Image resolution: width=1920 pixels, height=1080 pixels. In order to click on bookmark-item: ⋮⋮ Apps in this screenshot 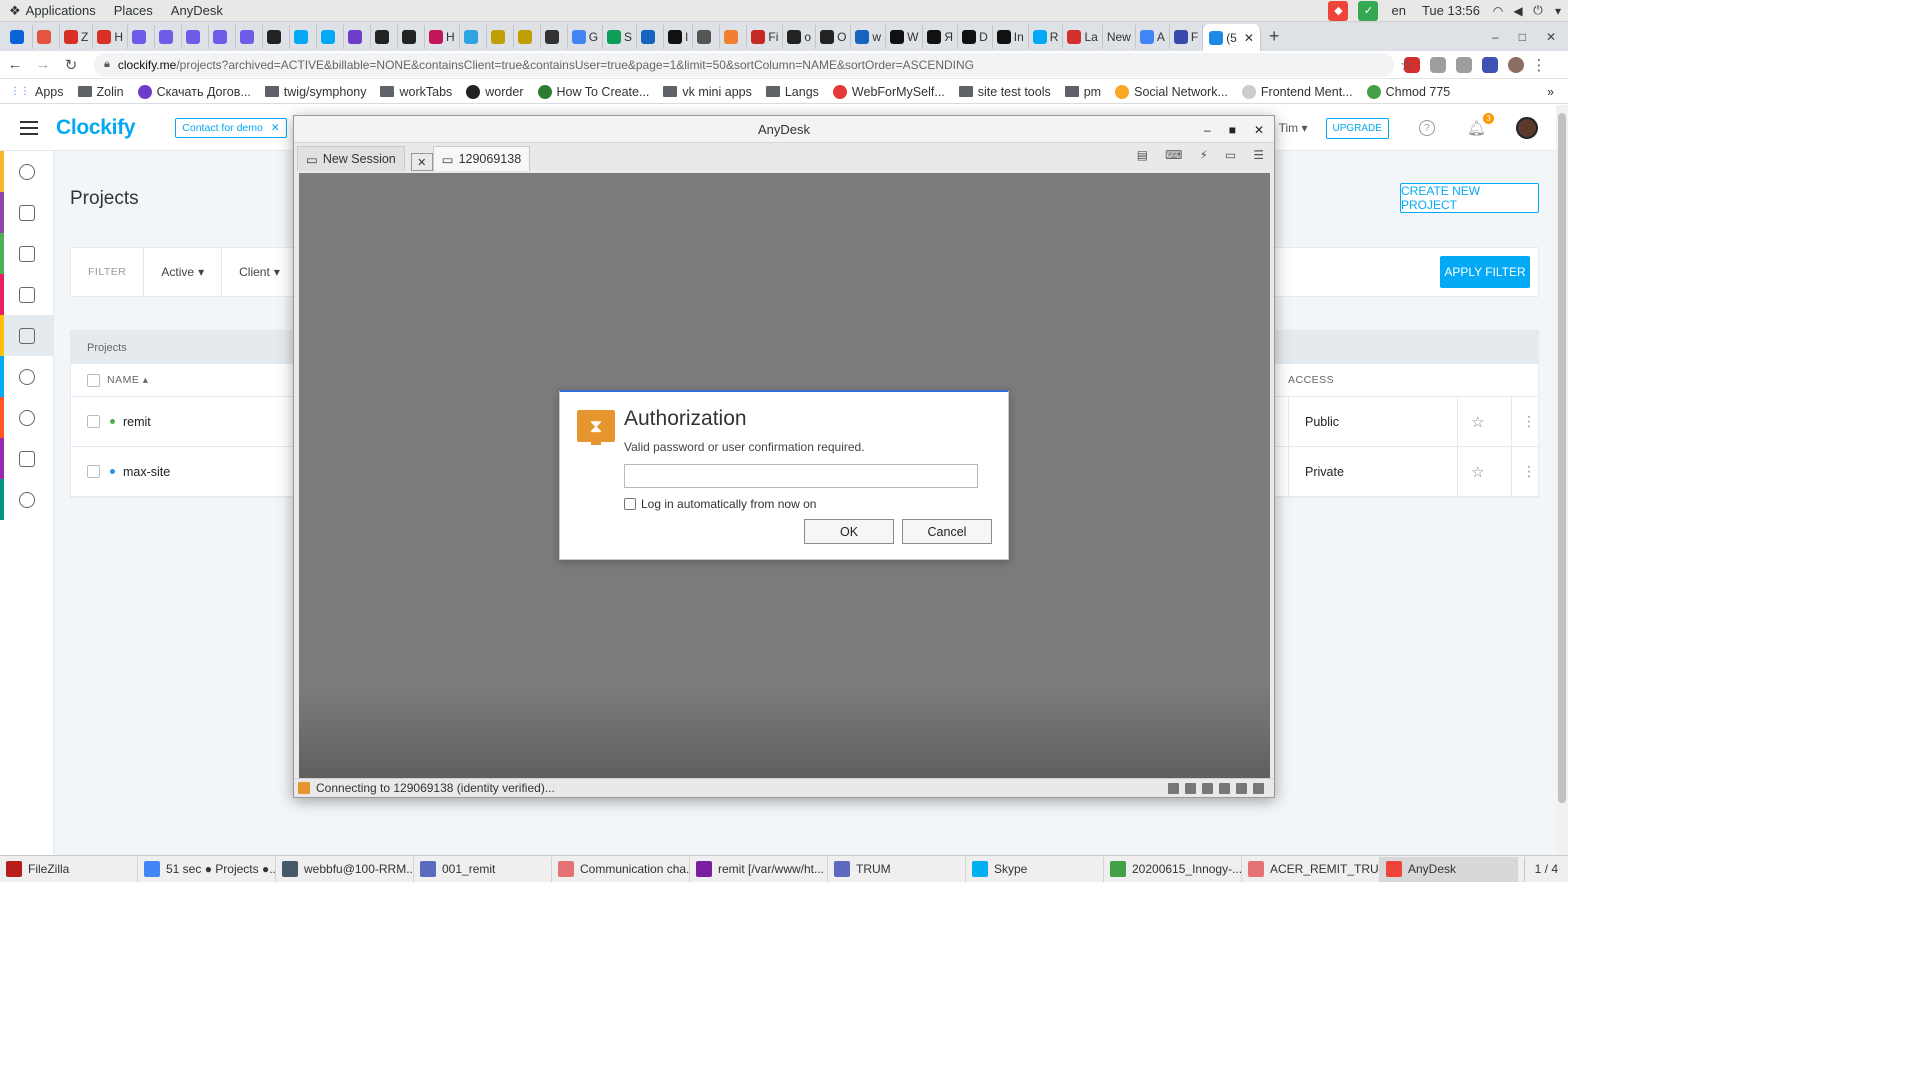, I will do `click(37, 92)`.